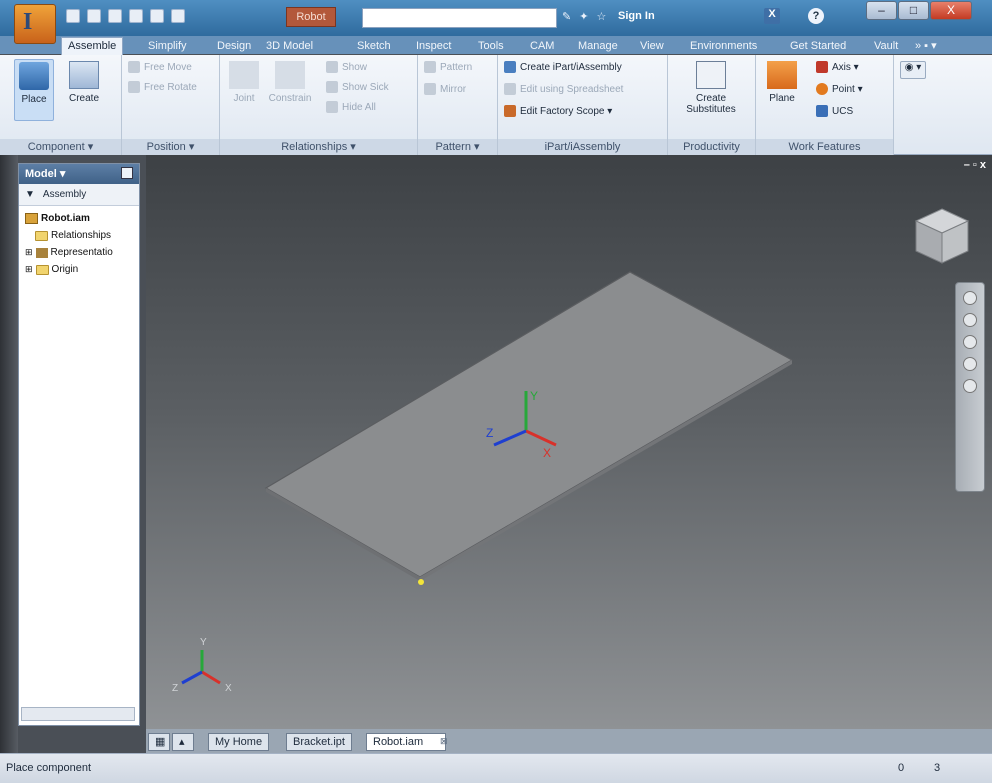 This screenshot has height=783, width=992. I want to click on panel-work-features: Plane Axis ▾ Point ▾ UCS Work Features, so click(825, 105).